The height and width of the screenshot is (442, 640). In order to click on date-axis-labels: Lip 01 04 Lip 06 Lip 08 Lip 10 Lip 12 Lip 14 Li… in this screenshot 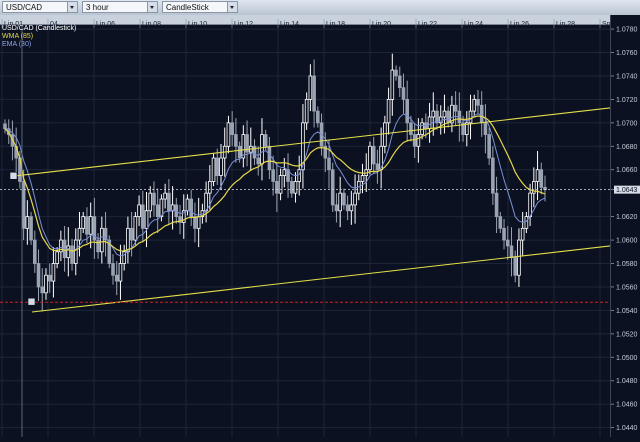, I will do `click(312, 23)`.